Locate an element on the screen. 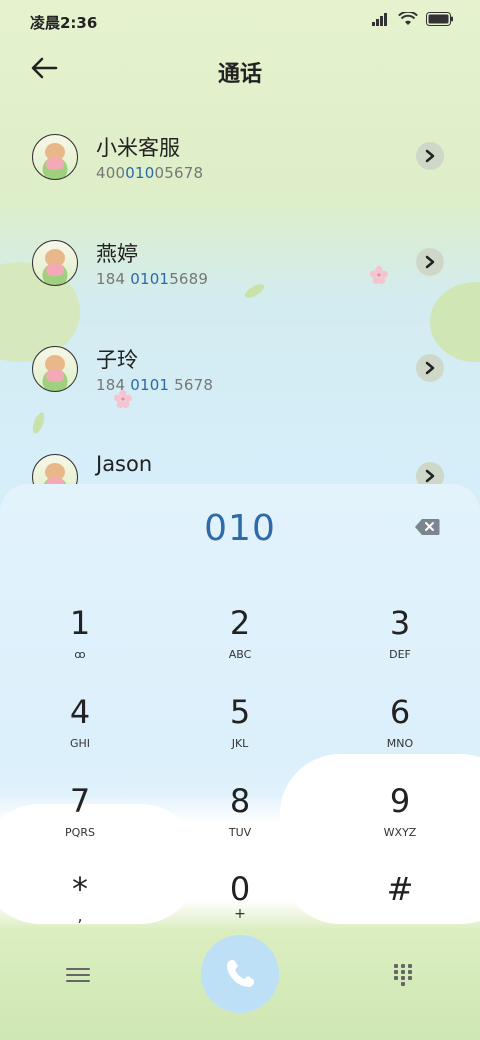 The width and height of the screenshot is (480, 1040). battery-icon is located at coordinates (439, 19).